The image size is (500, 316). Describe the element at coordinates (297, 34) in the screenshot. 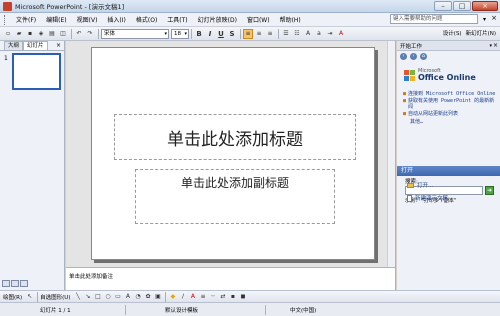

I see `bullets-icon: ☷` at that location.